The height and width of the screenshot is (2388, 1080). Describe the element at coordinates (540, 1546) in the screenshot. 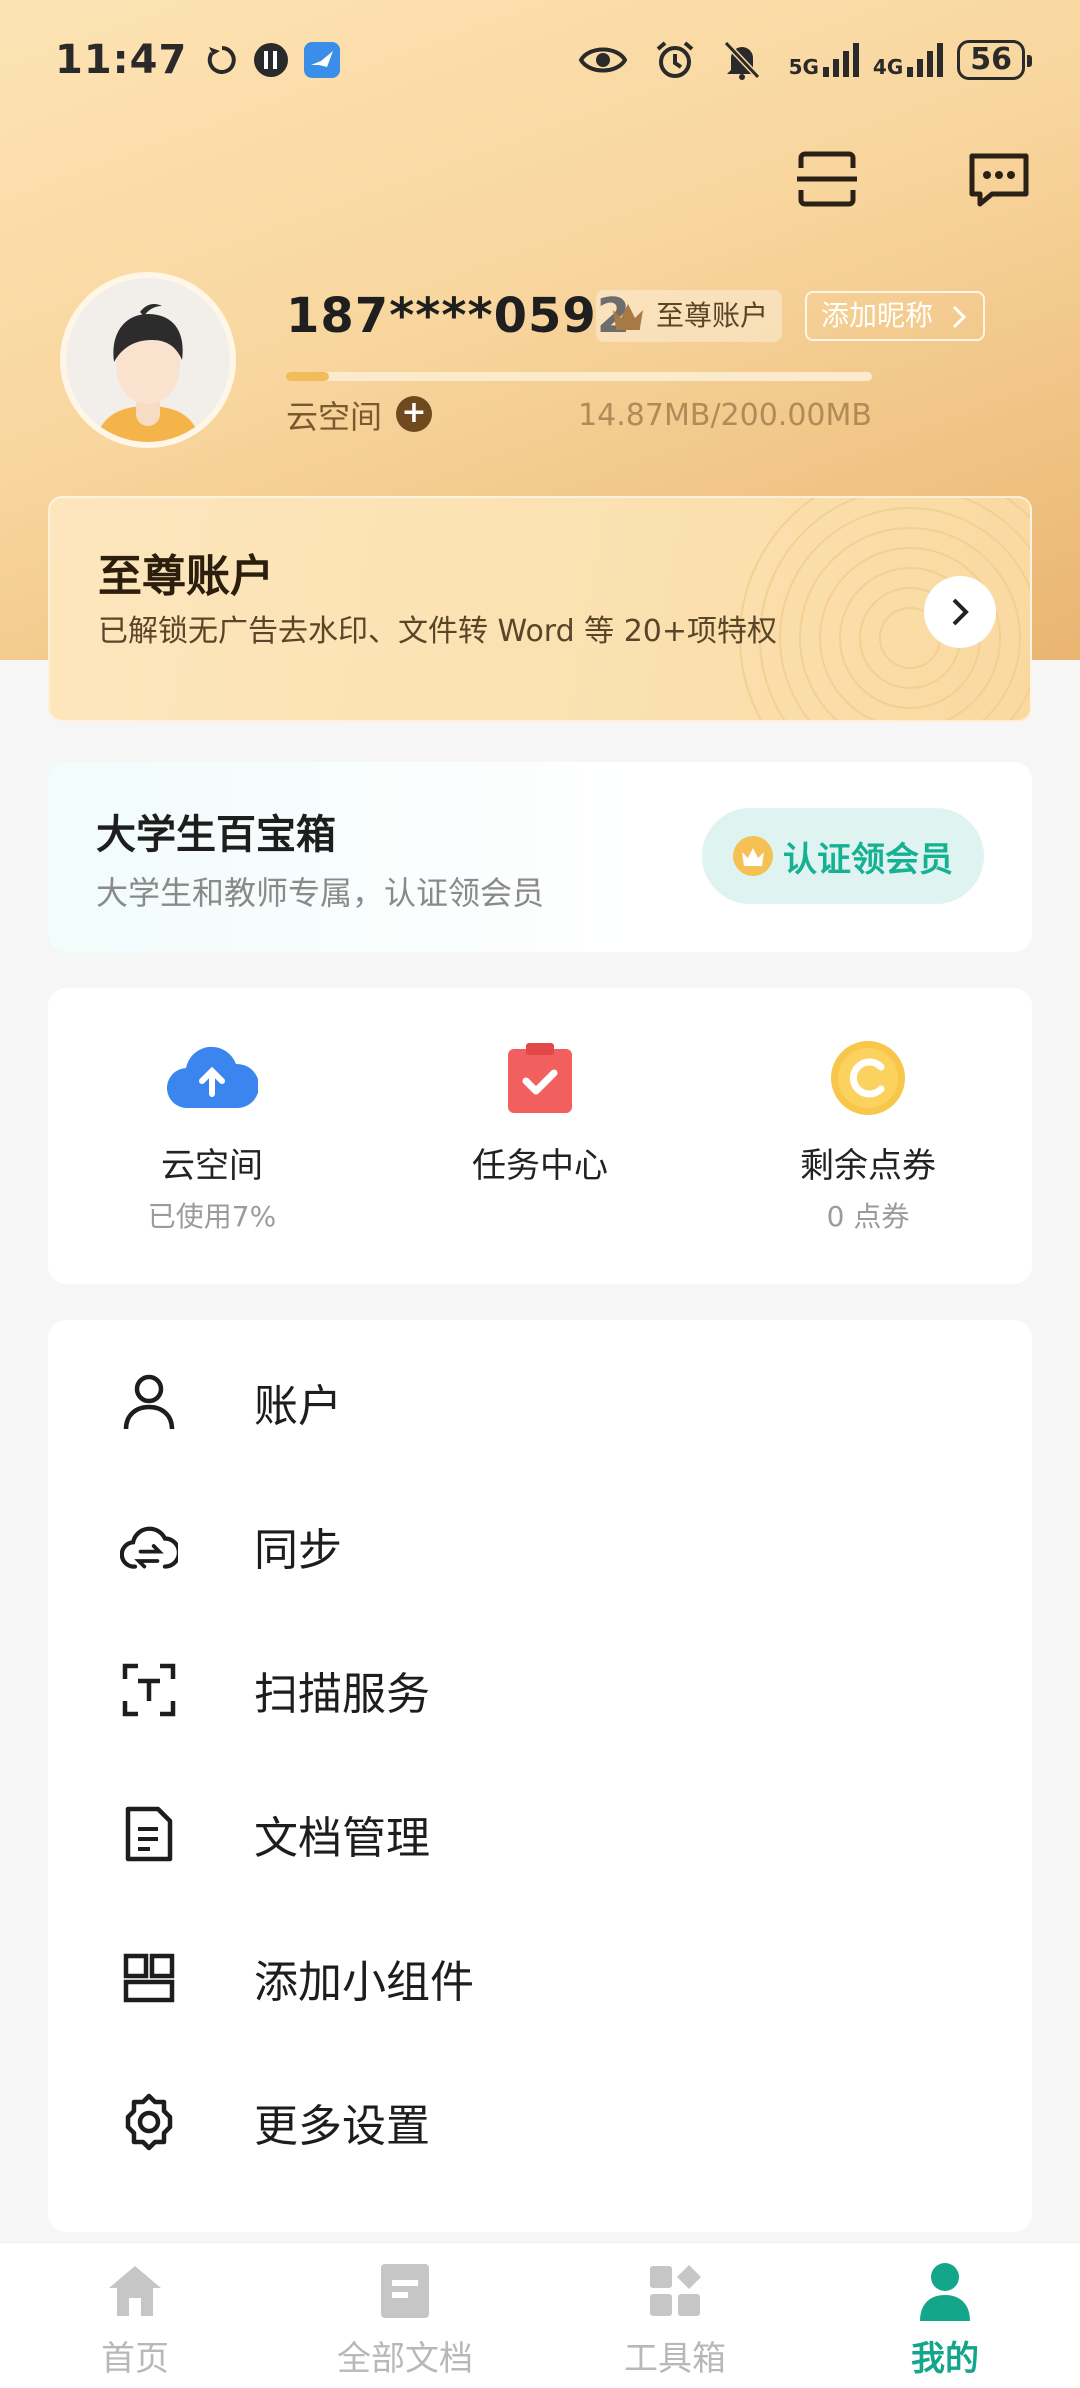

I see `menu-item-sync: 同步` at that location.